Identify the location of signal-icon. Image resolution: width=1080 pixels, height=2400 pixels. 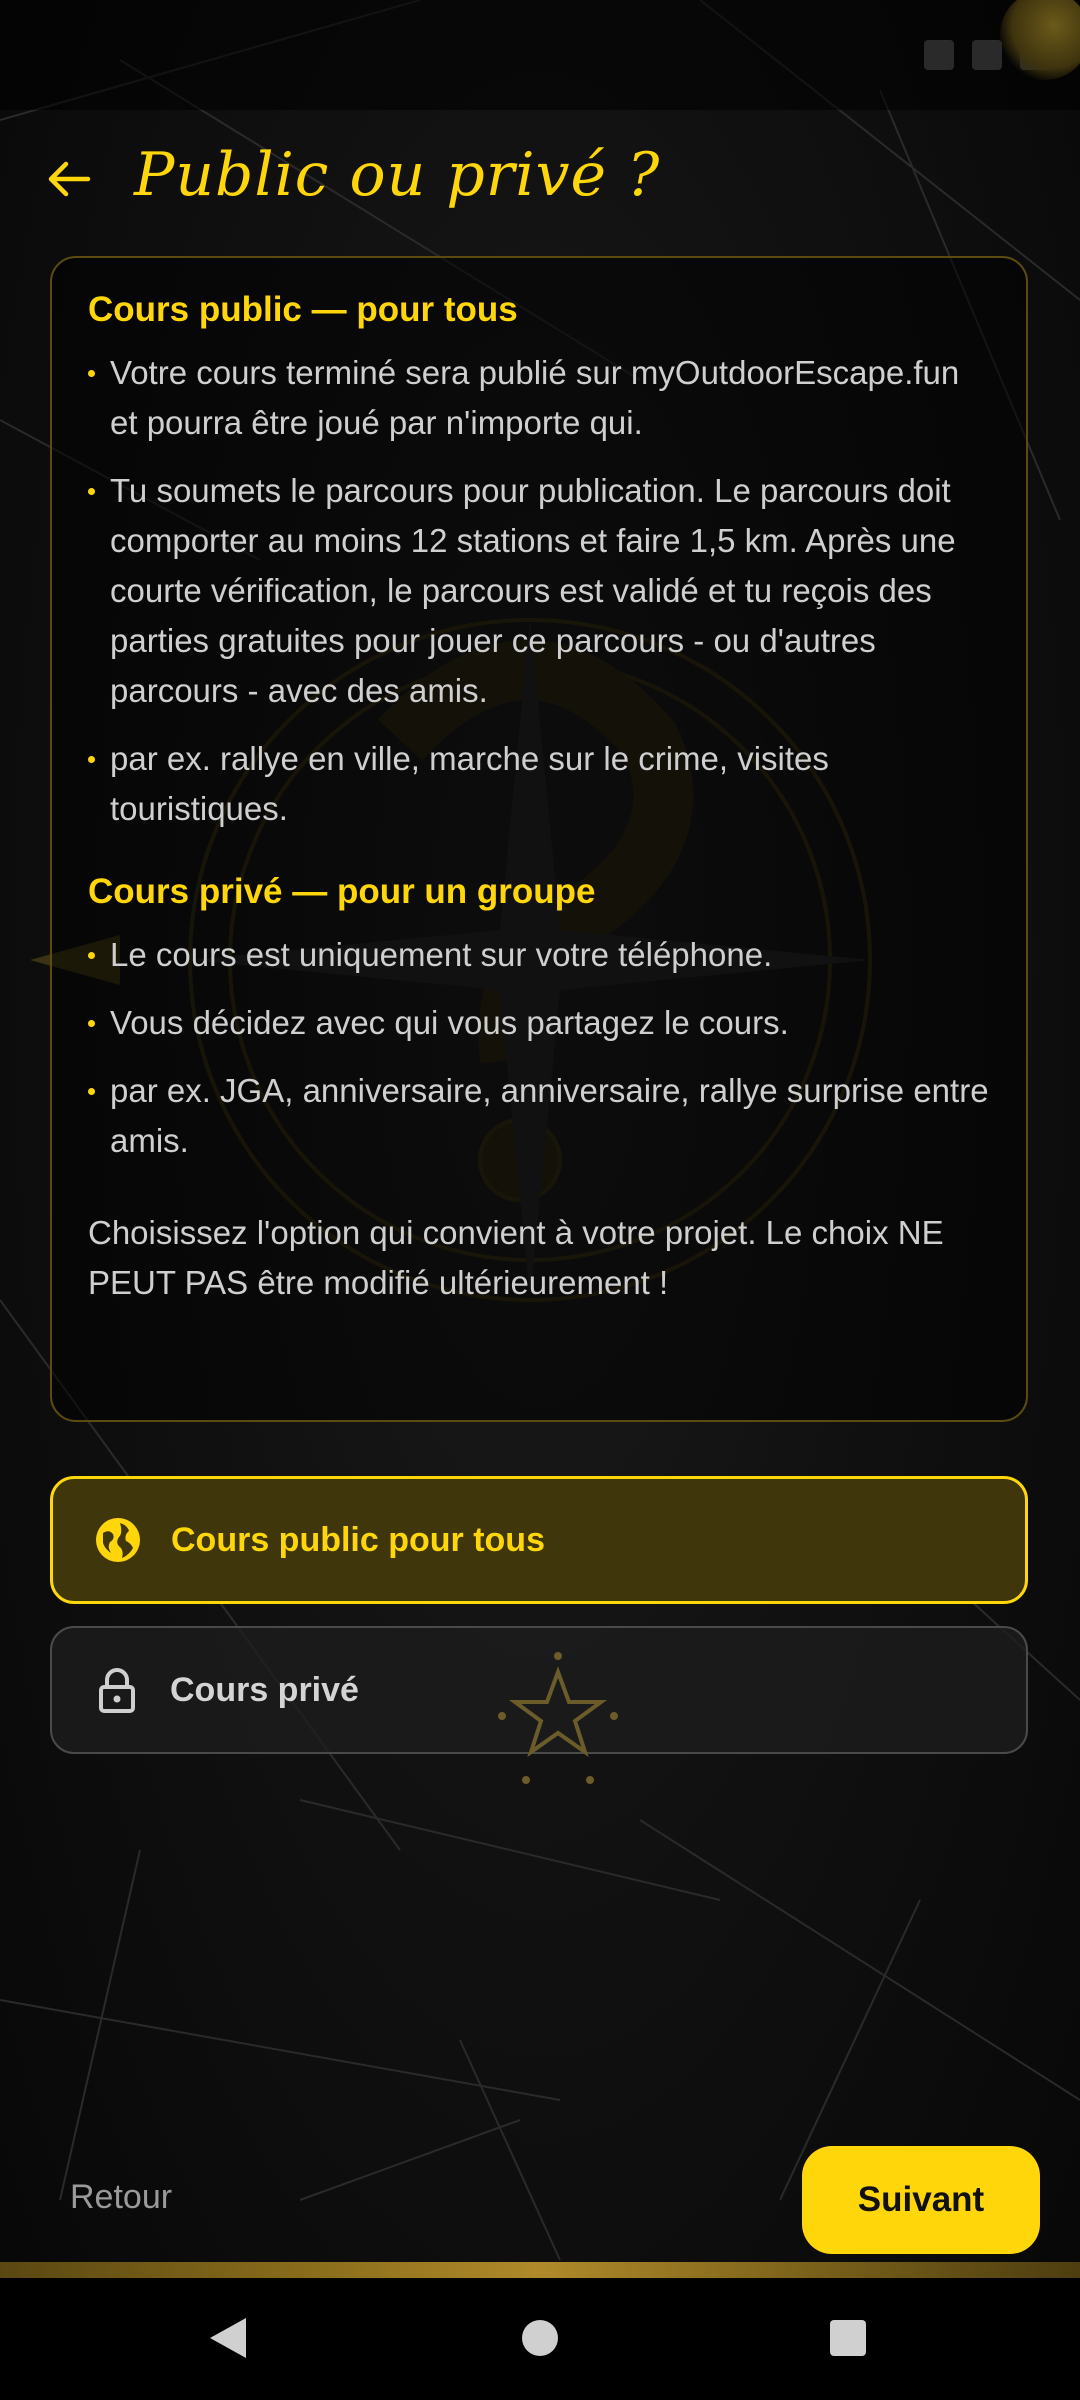
(939, 55).